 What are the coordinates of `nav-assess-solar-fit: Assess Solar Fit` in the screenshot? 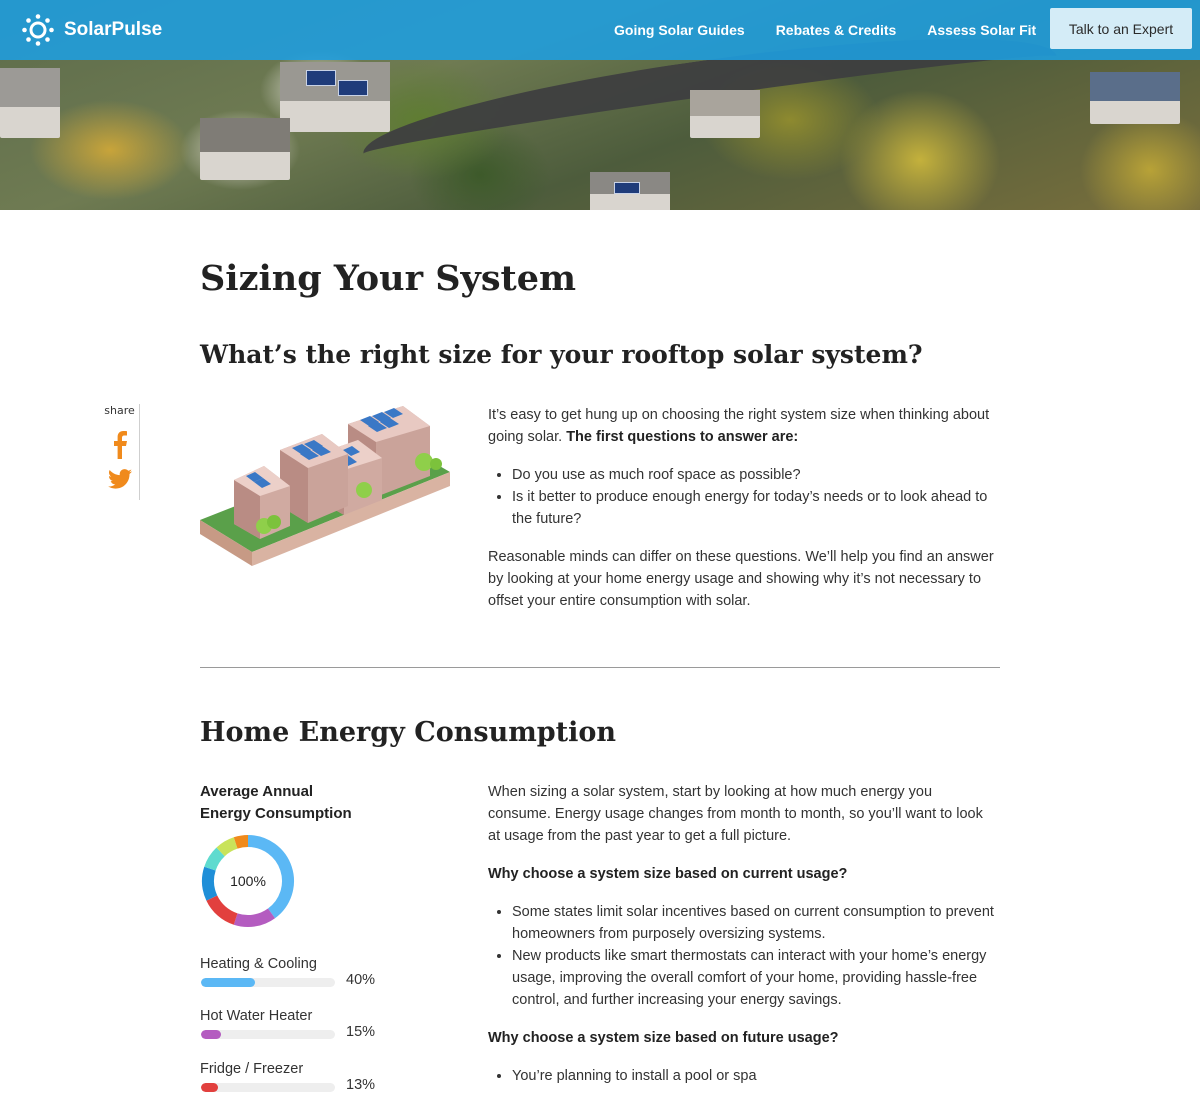 It's located at (981, 30).